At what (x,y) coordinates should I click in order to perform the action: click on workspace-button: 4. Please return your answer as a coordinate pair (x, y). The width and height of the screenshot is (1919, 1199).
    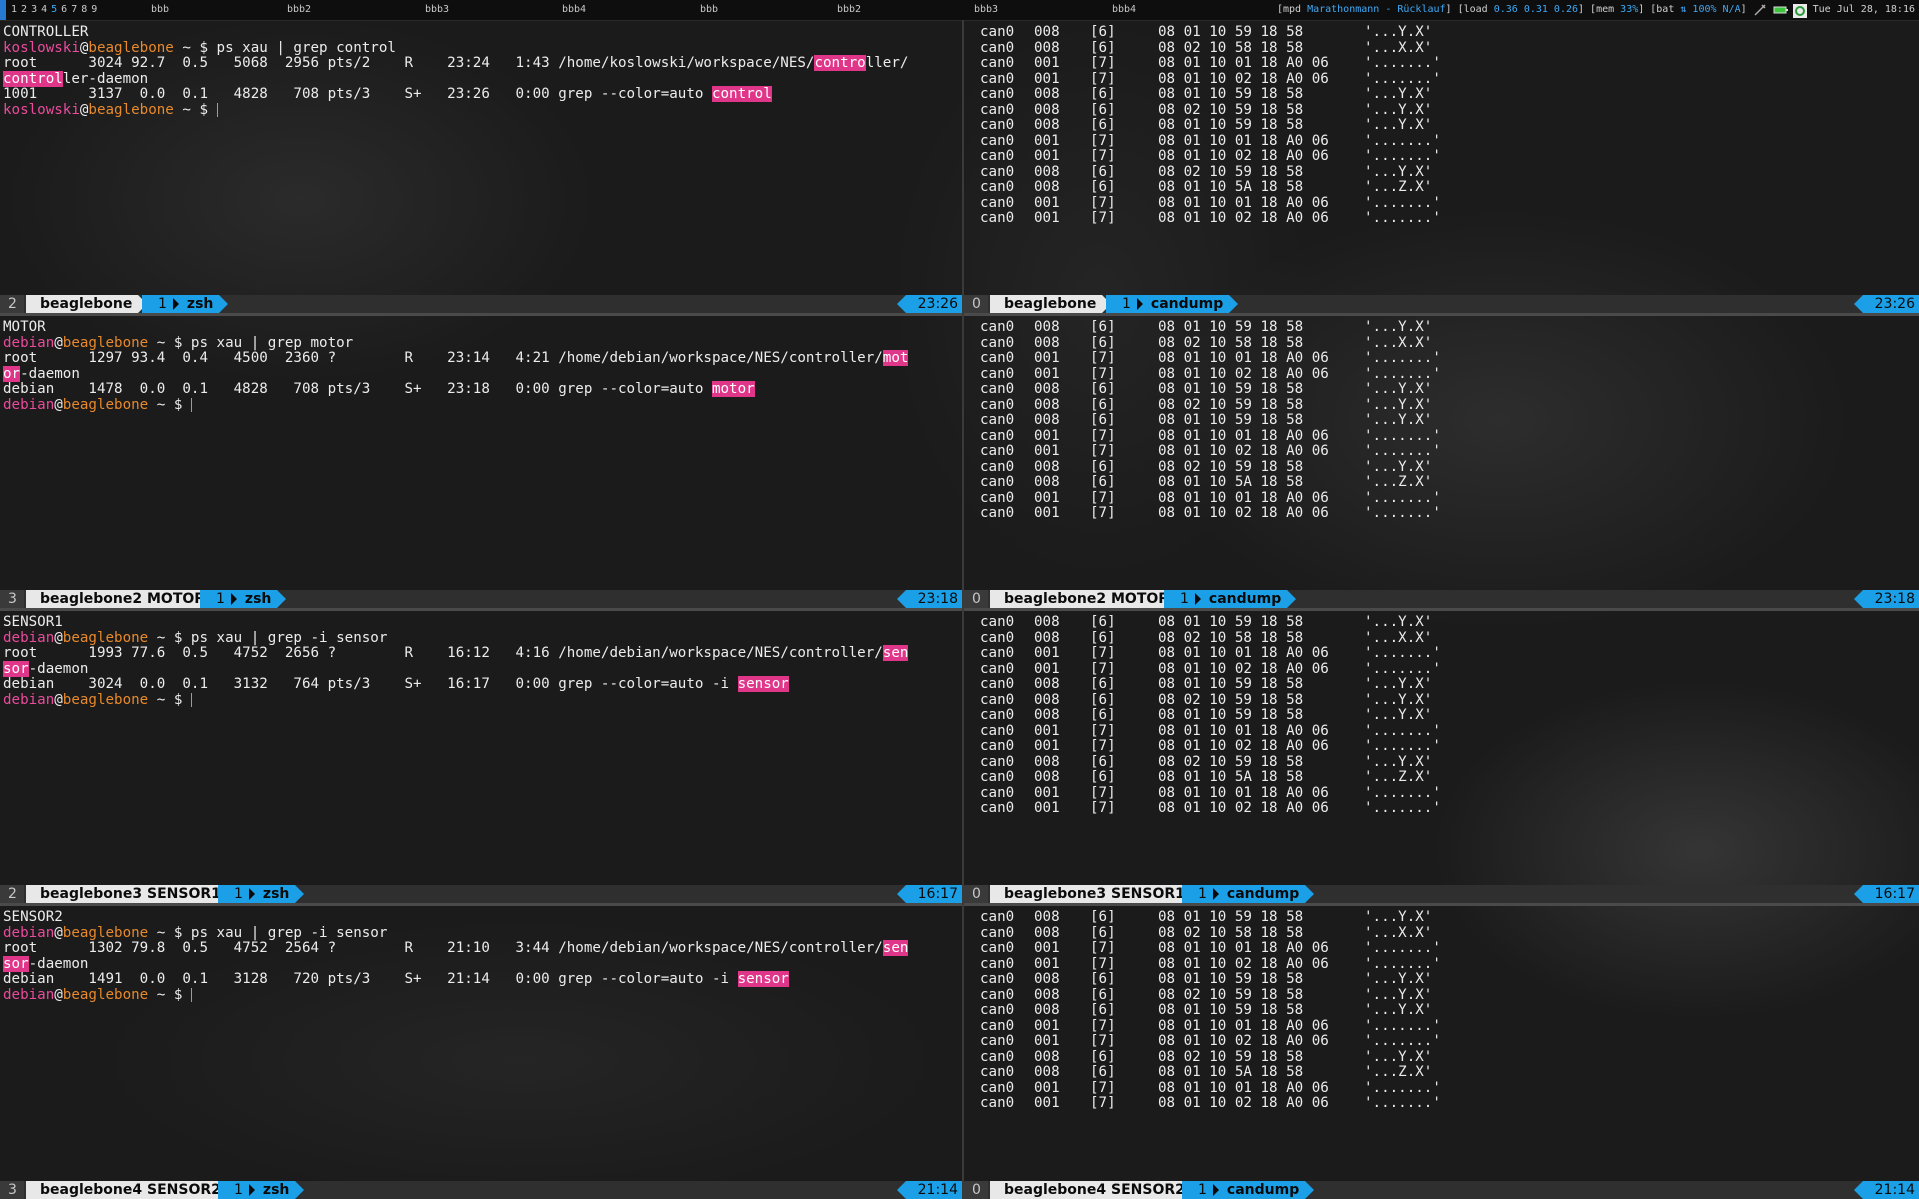
    Looking at the image, I should click on (44, 10).